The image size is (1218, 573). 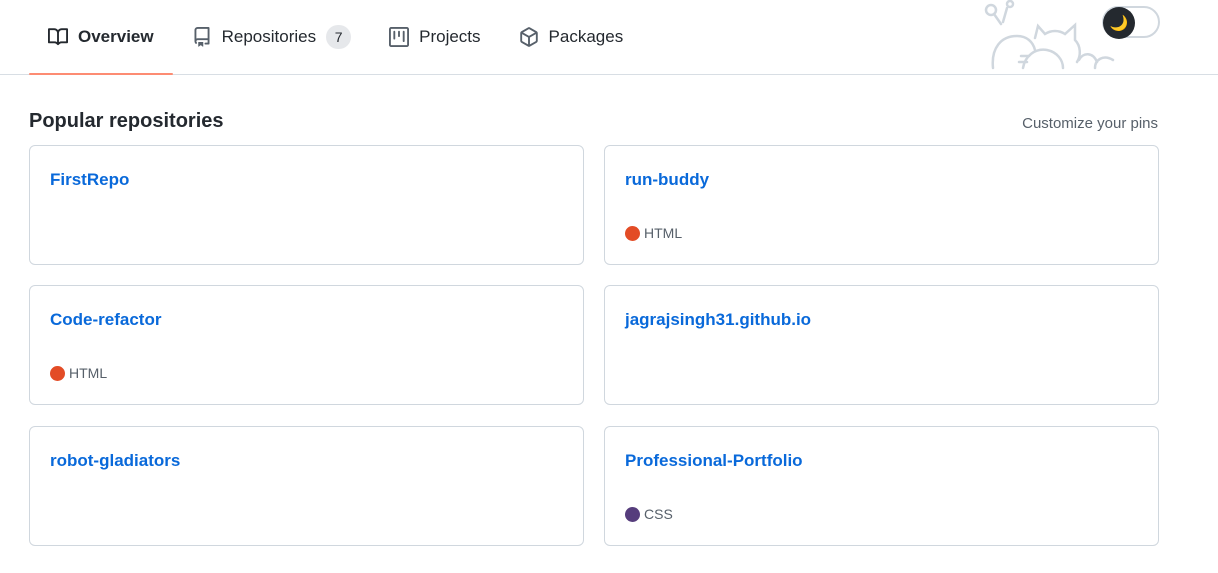 What do you see at coordinates (450, 36) in the screenshot?
I see `tab-label: Projects` at bounding box center [450, 36].